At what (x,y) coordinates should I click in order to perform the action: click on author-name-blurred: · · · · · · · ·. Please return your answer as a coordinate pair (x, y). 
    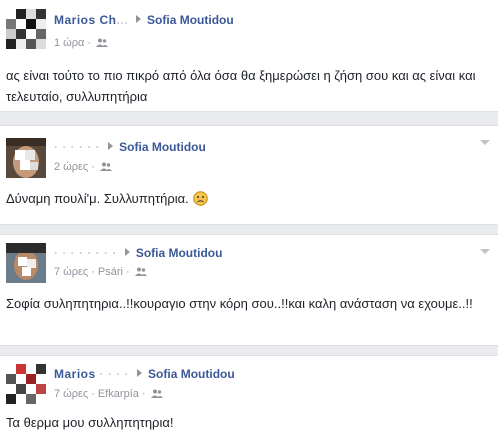
    Looking at the image, I should click on (85, 253).